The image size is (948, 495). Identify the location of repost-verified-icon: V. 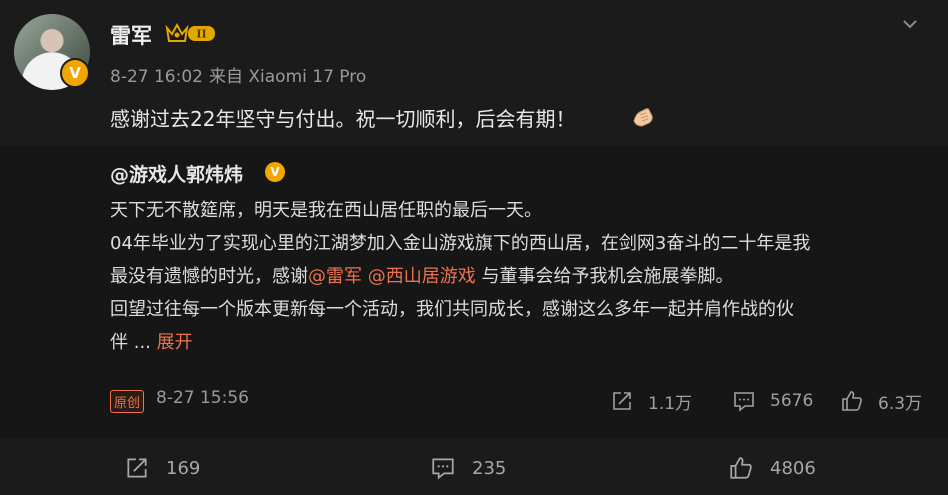
(275, 172).